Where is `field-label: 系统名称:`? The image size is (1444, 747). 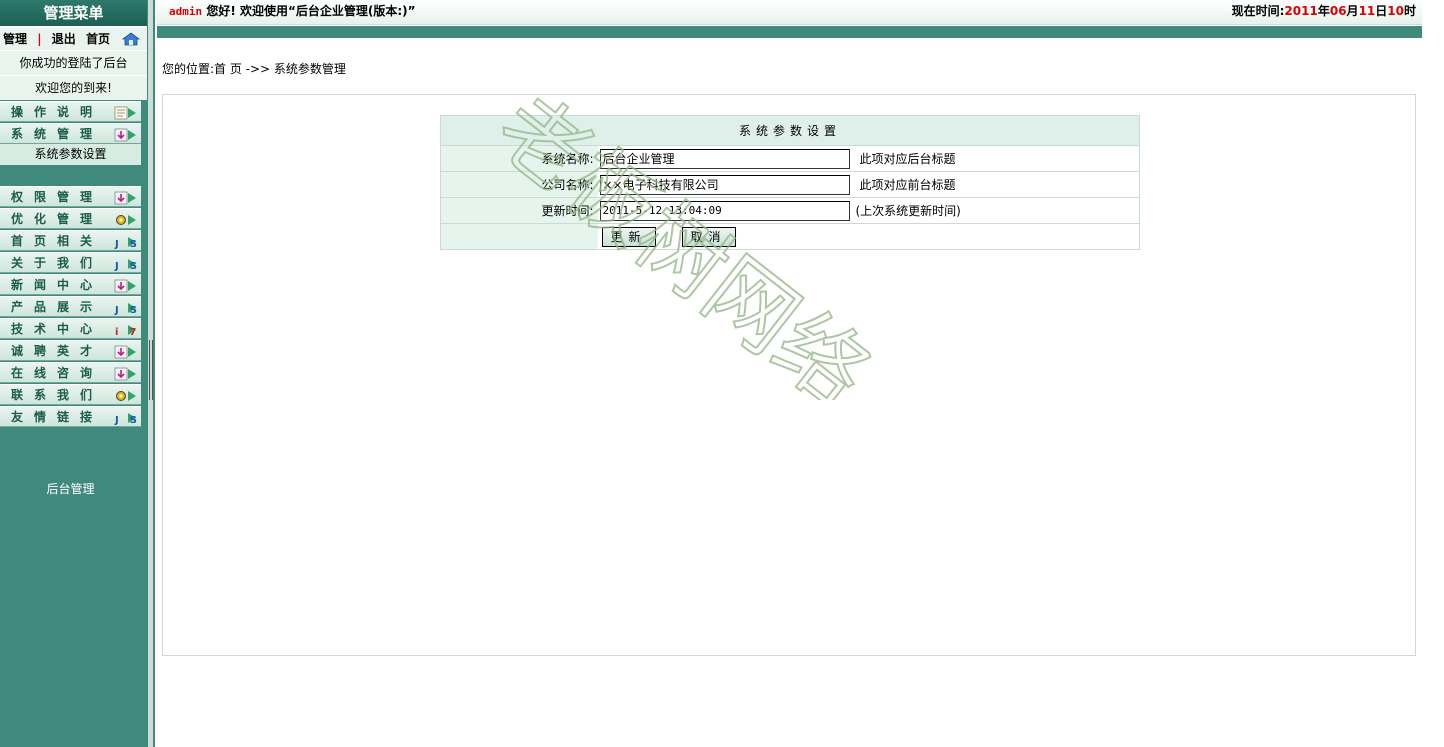 field-label: 系统名称: is located at coordinates (519, 158).